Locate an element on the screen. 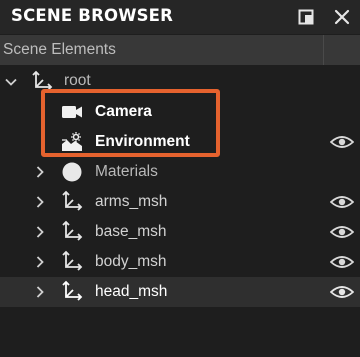 The image size is (360, 357). tree-label-head-msh: head_msh is located at coordinates (131, 291).